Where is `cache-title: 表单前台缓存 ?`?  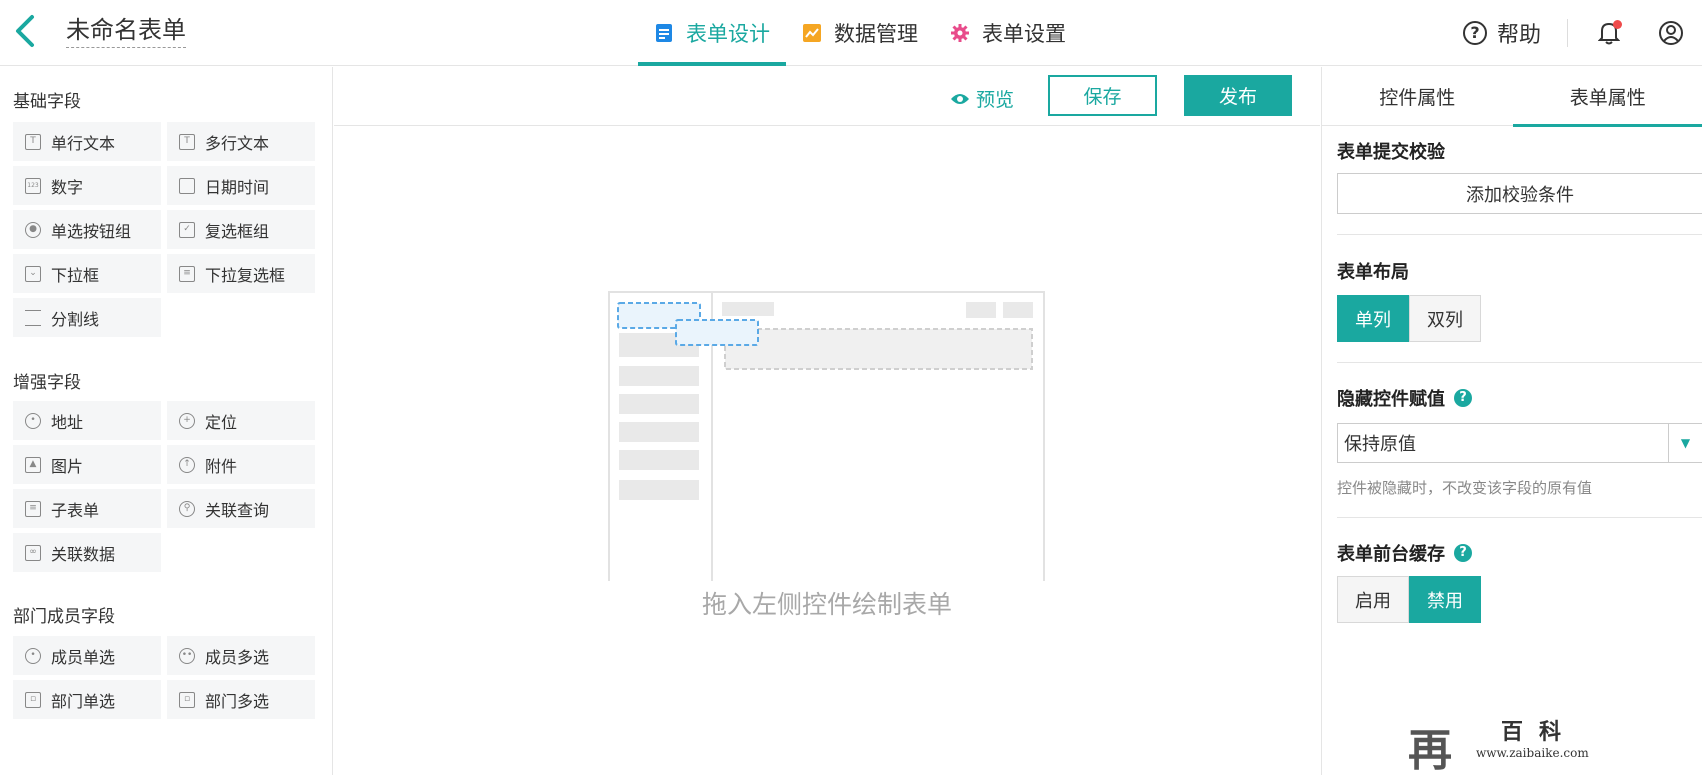 cache-title: 表单前台缓存 ? is located at coordinates (1404, 553).